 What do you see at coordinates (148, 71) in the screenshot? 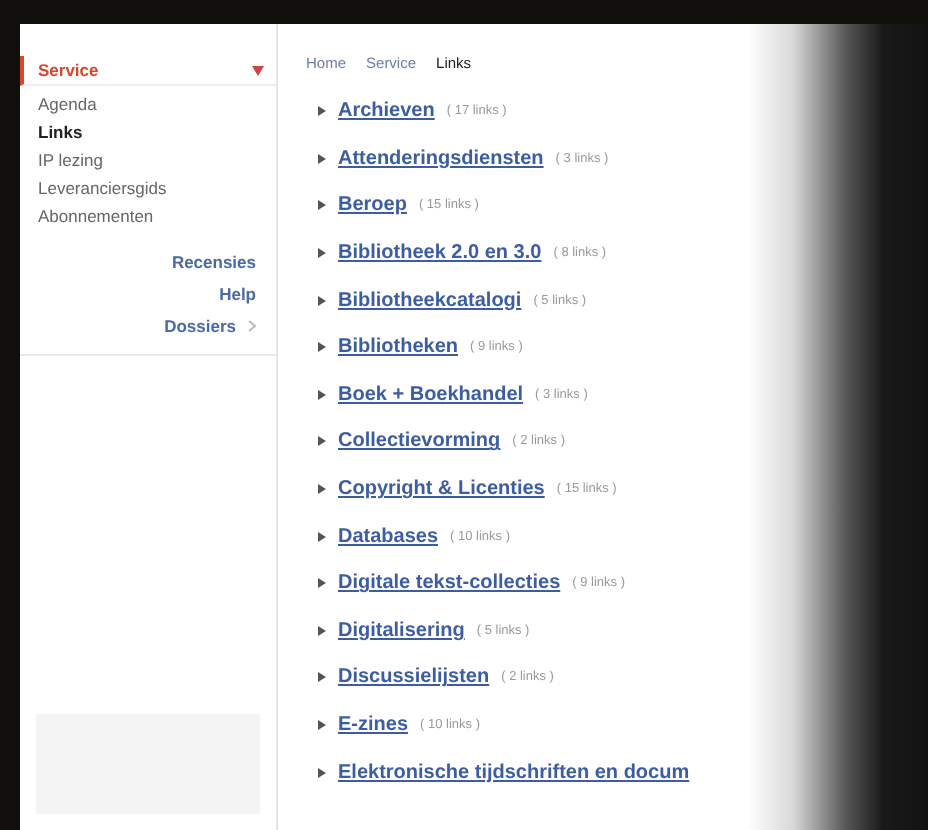
I see `sidebar-item: Service` at bounding box center [148, 71].